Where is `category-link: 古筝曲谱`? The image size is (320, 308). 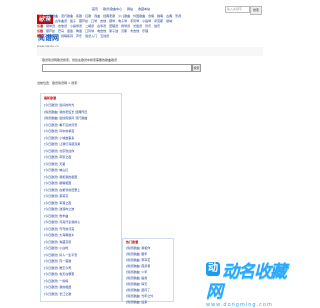
category-link: 古筝曲谱 is located at coordinates (61, 21).